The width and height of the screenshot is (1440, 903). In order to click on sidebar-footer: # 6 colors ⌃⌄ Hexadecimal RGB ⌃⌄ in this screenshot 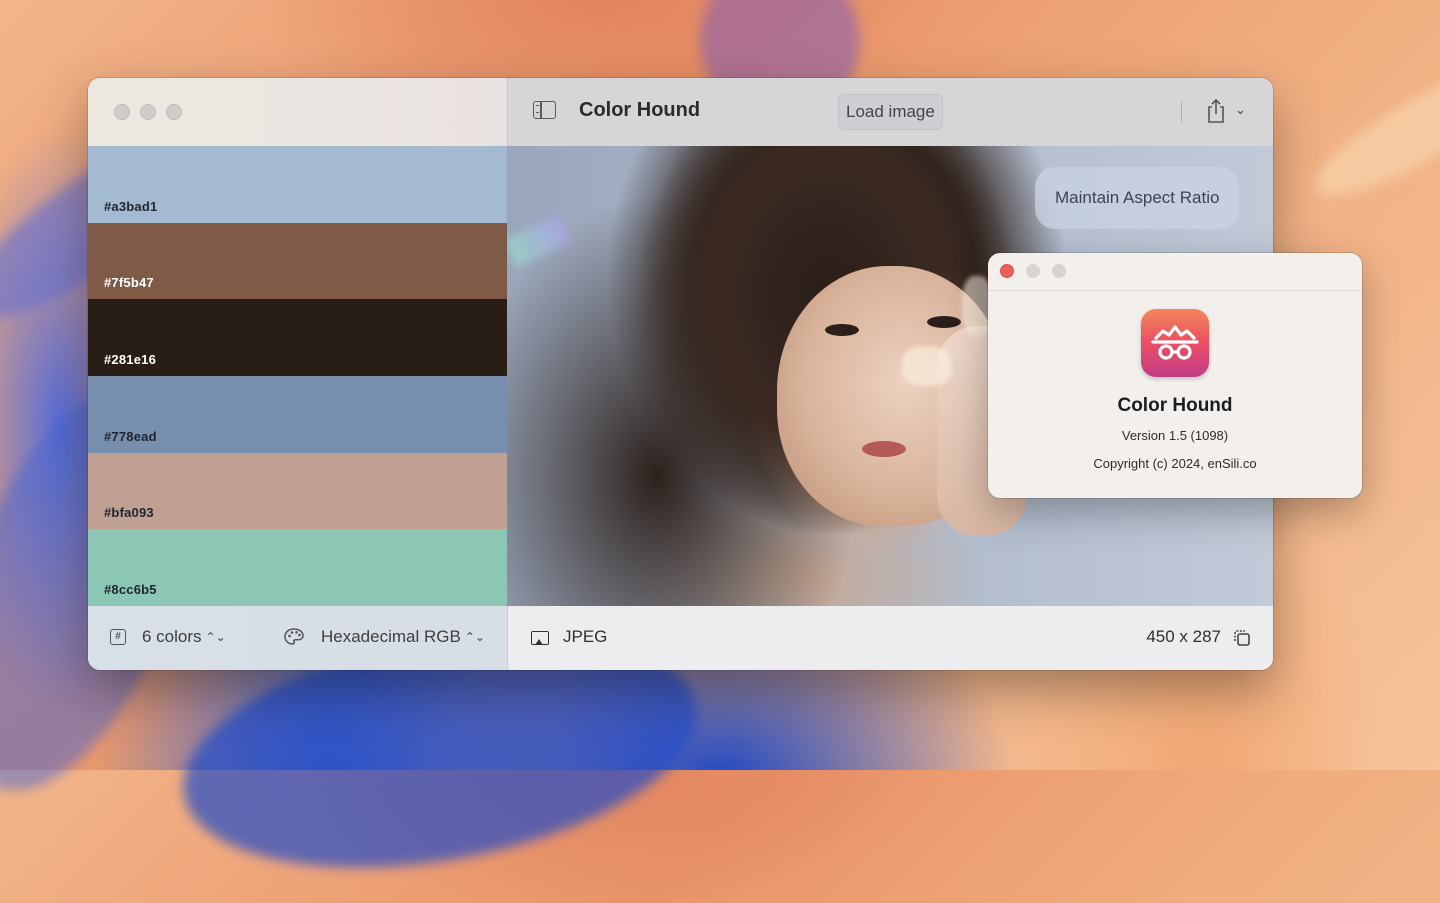, I will do `click(298, 638)`.